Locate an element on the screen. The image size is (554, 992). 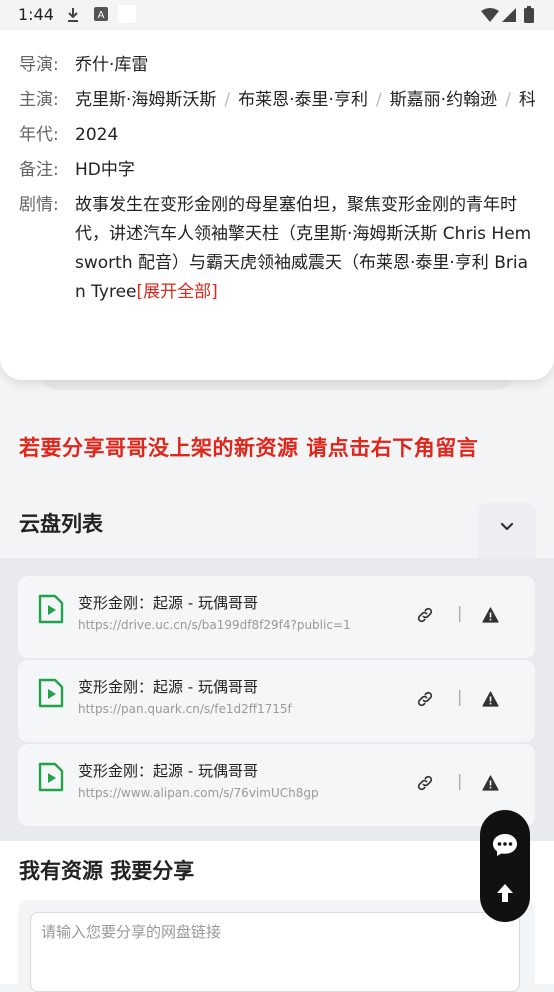
cloud-list-title: 云盘列表 is located at coordinates (61, 524).